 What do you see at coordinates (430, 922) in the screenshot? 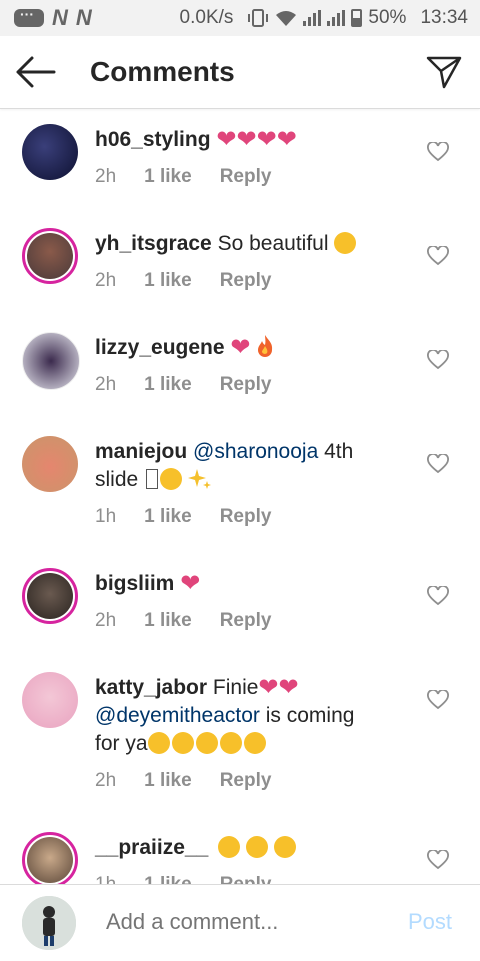
I see `post-button: Post` at bounding box center [430, 922].